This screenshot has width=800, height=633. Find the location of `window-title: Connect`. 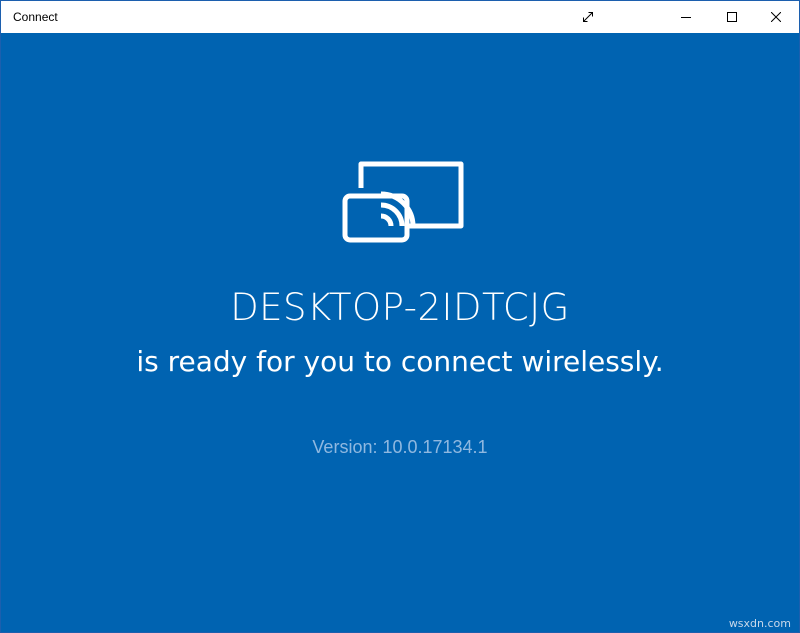

window-title: Connect is located at coordinates (35, 17).